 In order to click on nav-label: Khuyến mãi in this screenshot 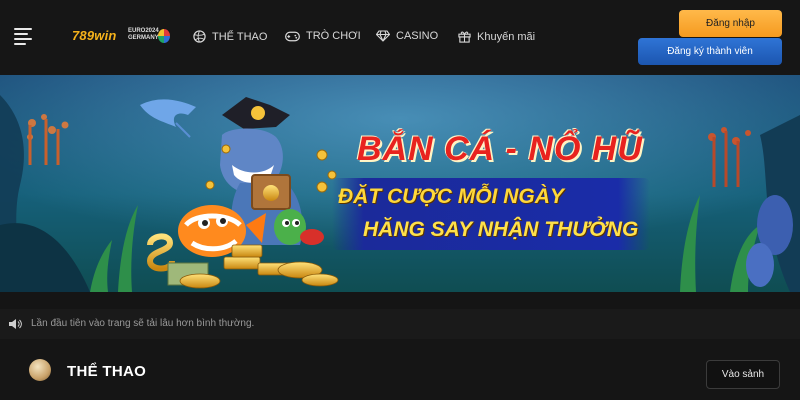, I will do `click(506, 36)`.